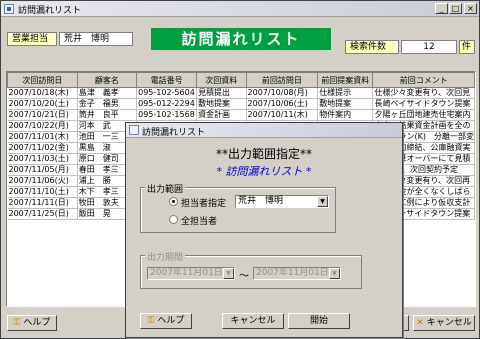 This screenshot has width=480, height=339. What do you see at coordinates (441, 8) in the screenshot?
I see `minimize-button: _` at bounding box center [441, 8].